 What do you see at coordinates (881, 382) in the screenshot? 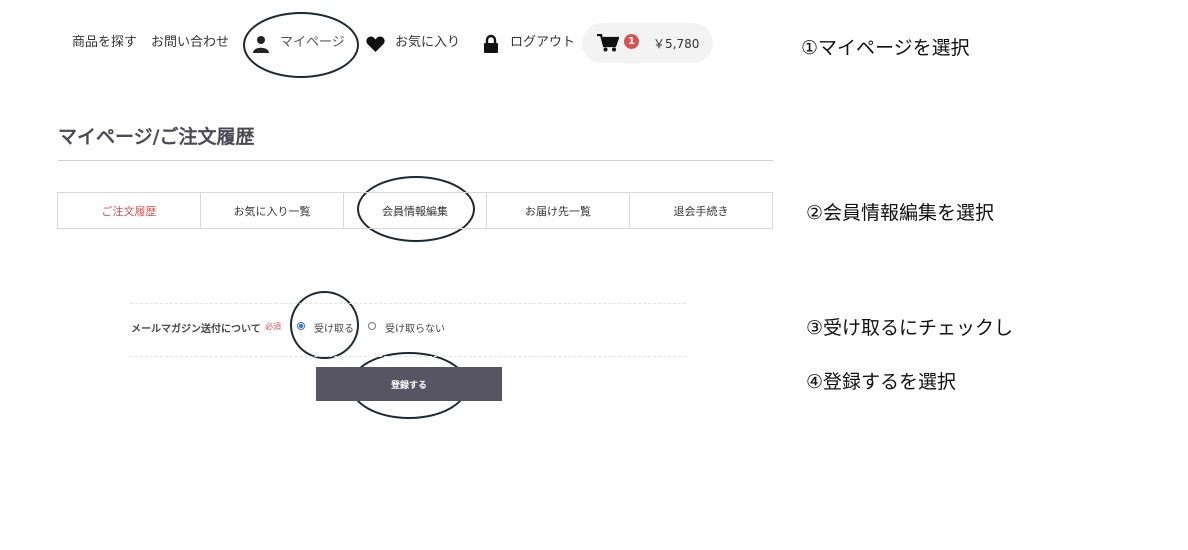
I see `step-4-text: ④登録するを選択` at bounding box center [881, 382].